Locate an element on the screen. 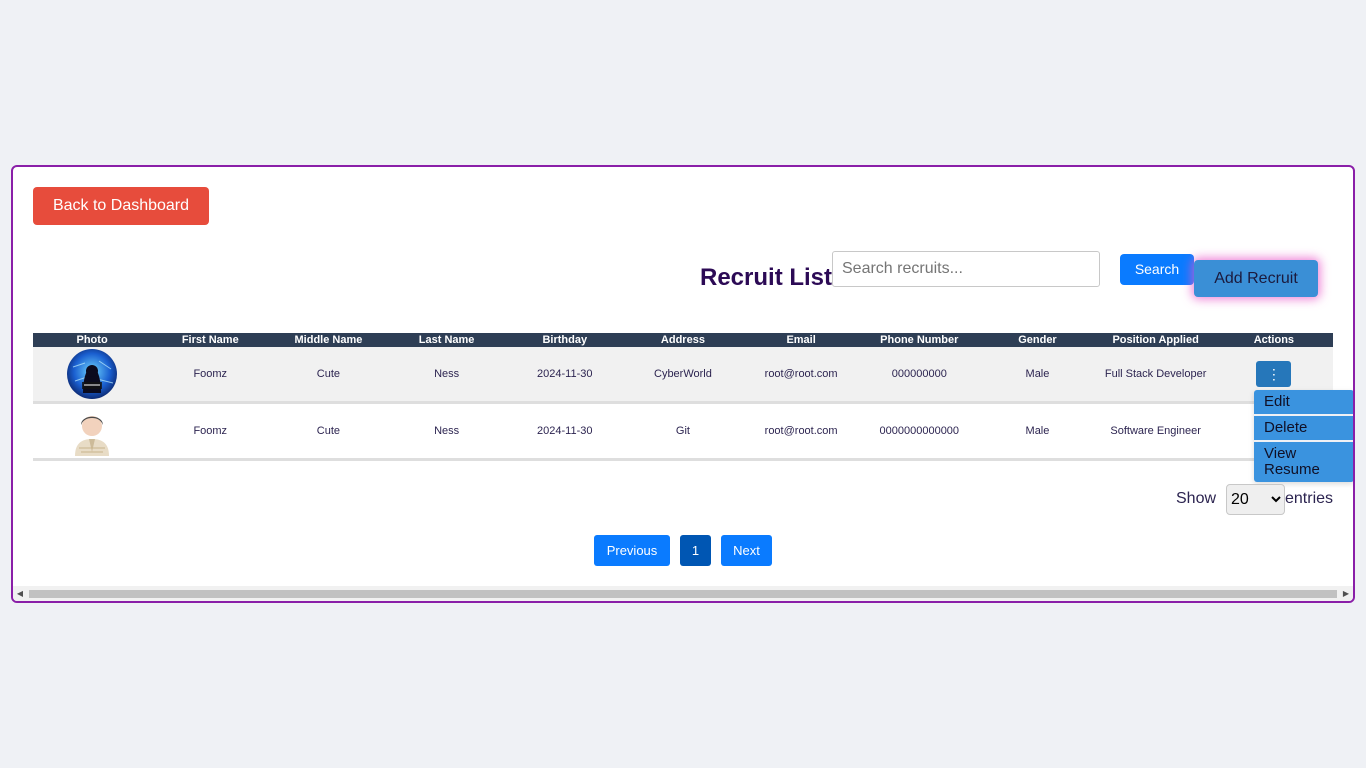 The width and height of the screenshot is (1366, 768). entries-label: entries is located at coordinates (1309, 498).